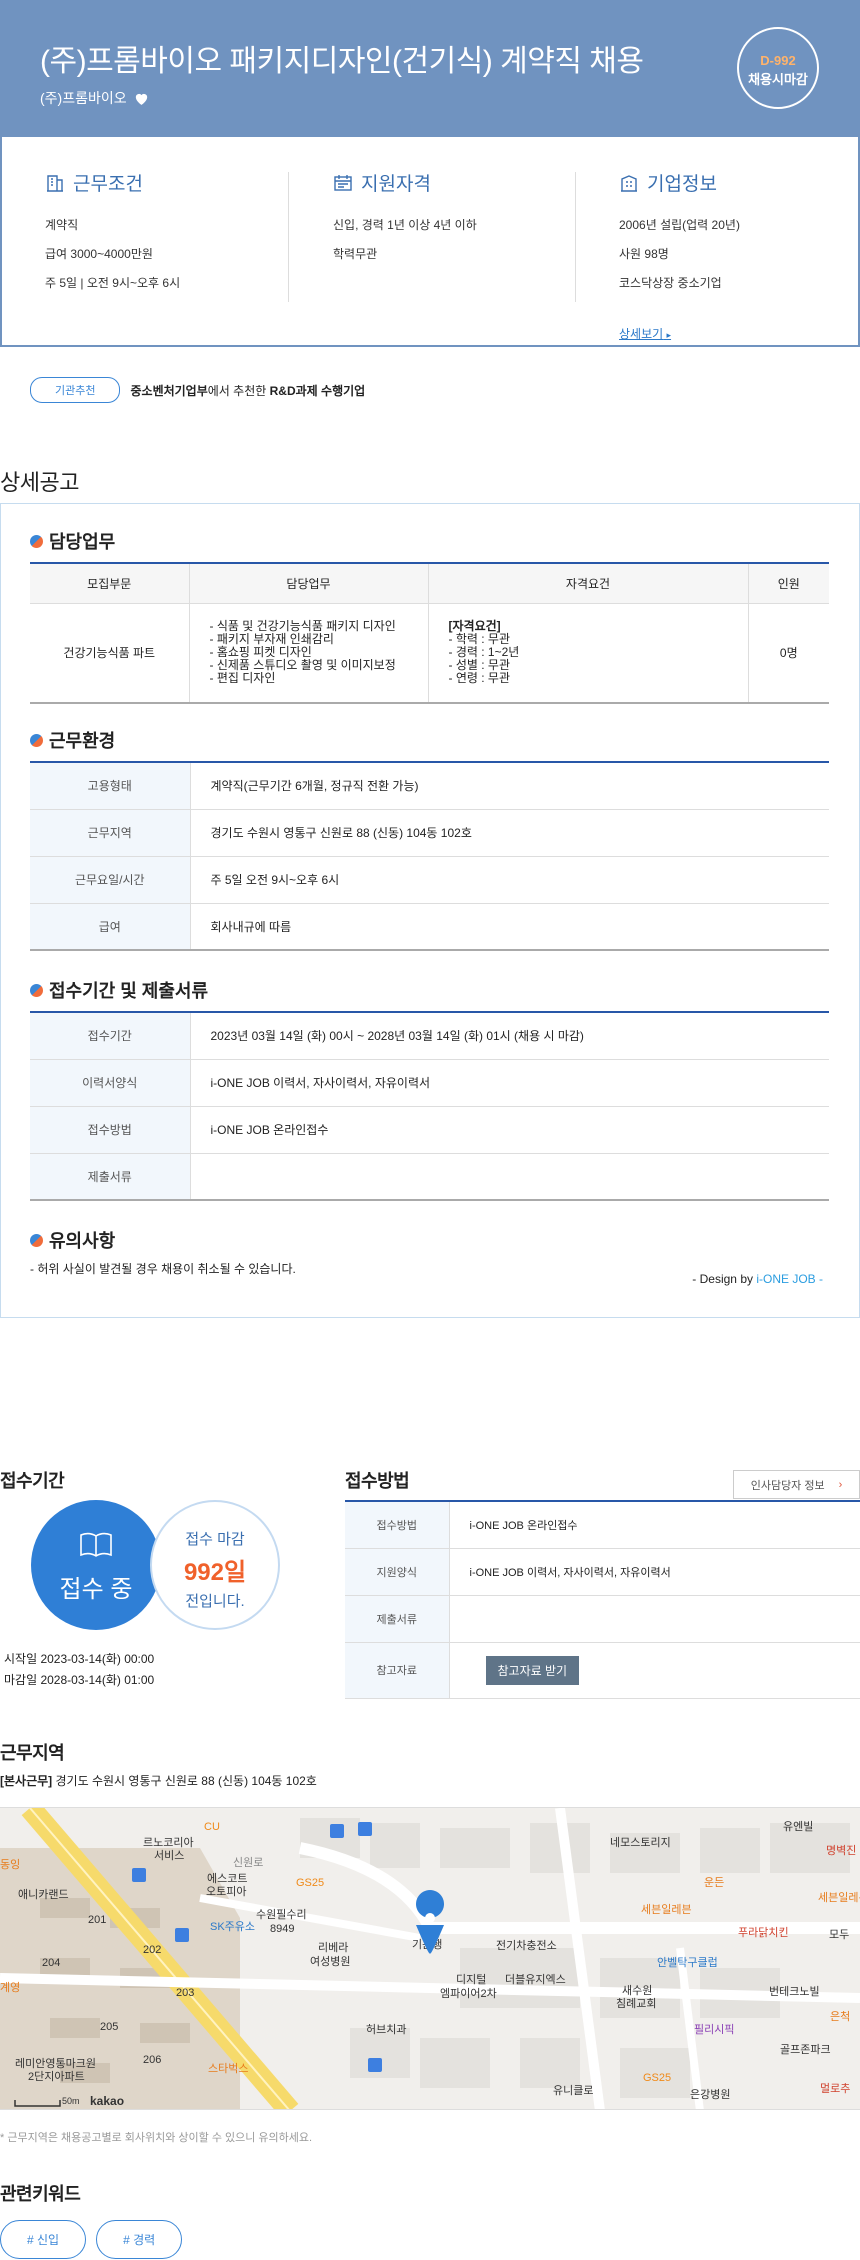  What do you see at coordinates (10, 1864) in the screenshot?
I see `svg-text: 동잉` at bounding box center [10, 1864].